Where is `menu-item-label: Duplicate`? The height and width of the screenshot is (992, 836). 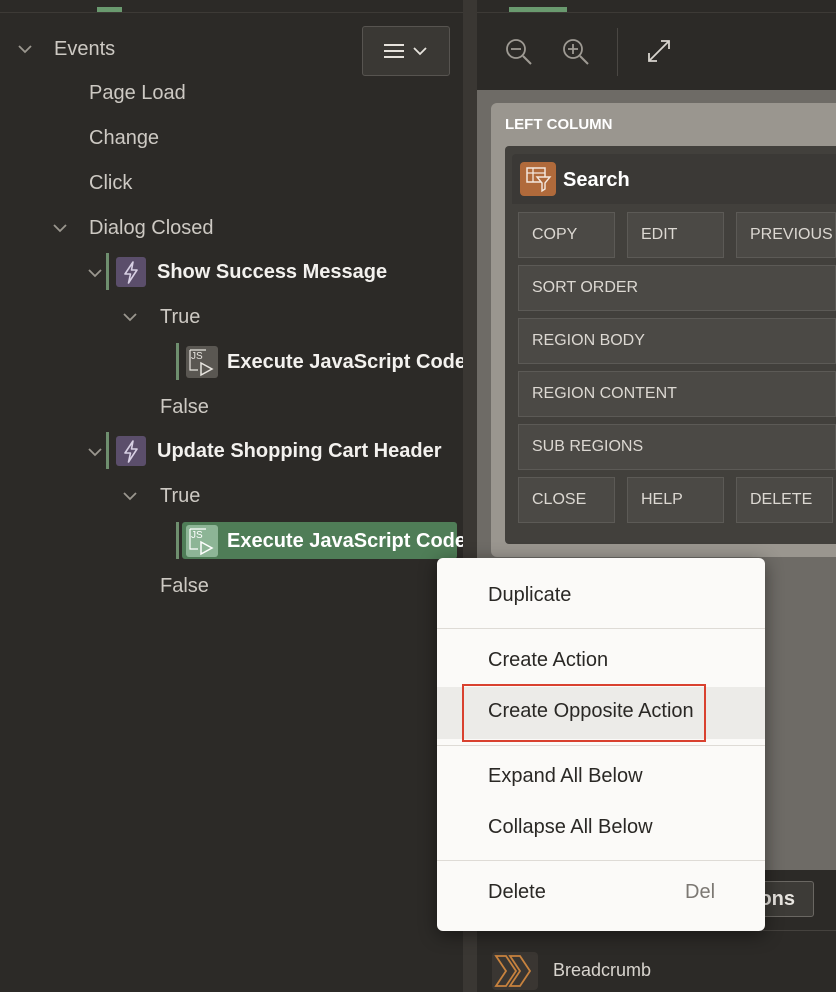 menu-item-label: Duplicate is located at coordinates (530, 595).